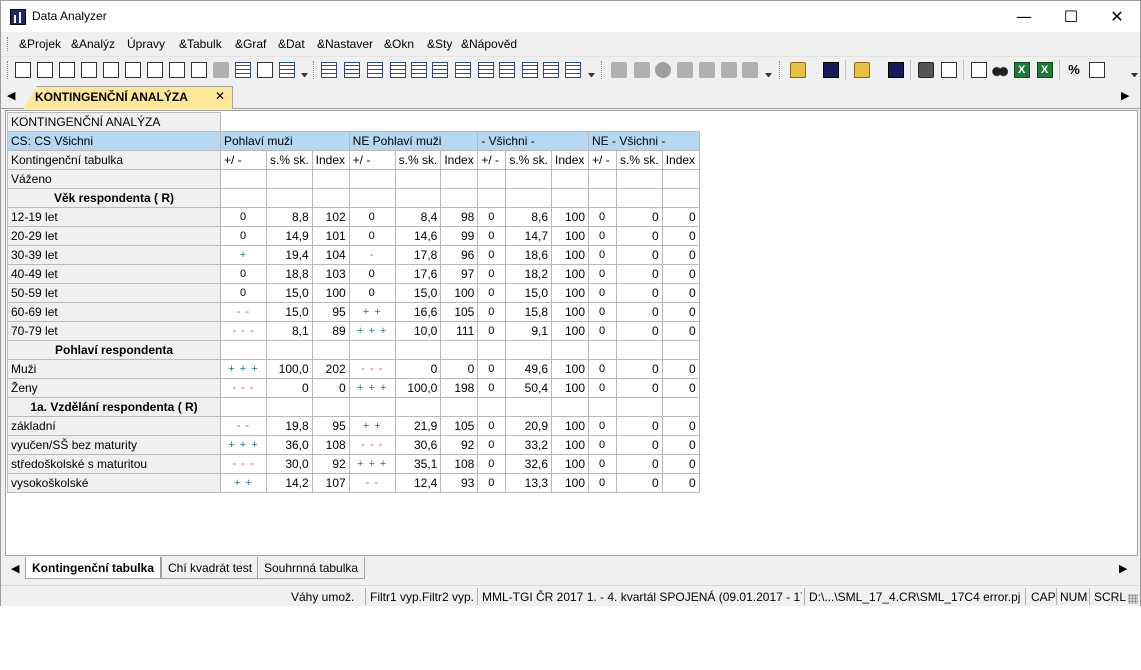 The height and width of the screenshot is (670, 1141). What do you see at coordinates (15, 568) in the screenshot?
I see `sheet-scroll-left-icon: ◀` at bounding box center [15, 568].